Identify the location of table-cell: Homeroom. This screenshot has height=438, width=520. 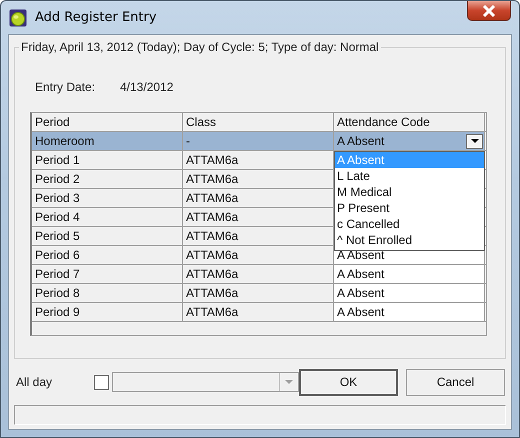
(107, 141).